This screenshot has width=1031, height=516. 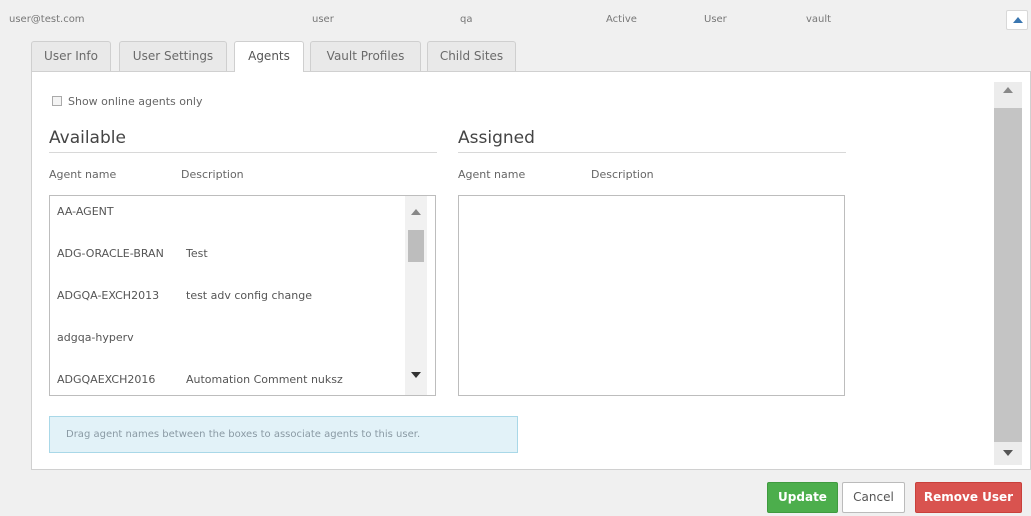 What do you see at coordinates (249, 295) in the screenshot?
I see `agent-description: test adv config change` at bounding box center [249, 295].